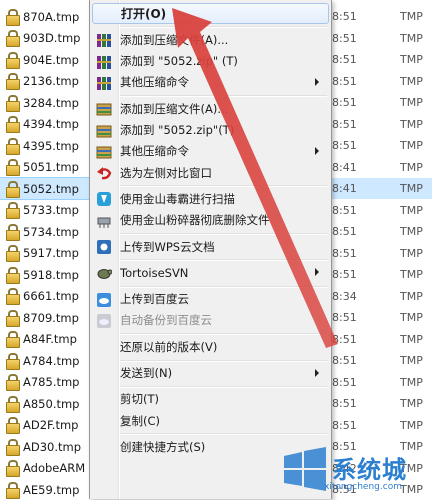  What do you see at coordinates (223, 386) in the screenshot?
I see `menu-separator` at bounding box center [223, 386].